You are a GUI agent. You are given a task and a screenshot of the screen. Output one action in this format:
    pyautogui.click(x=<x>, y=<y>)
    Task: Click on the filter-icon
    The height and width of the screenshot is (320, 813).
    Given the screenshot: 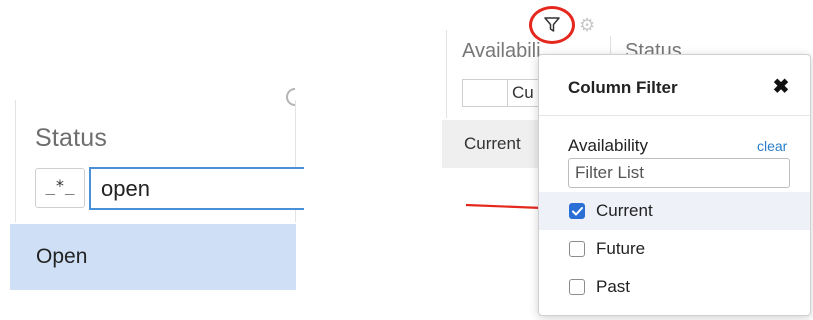 What is the action you would take?
    pyautogui.click(x=552, y=24)
    